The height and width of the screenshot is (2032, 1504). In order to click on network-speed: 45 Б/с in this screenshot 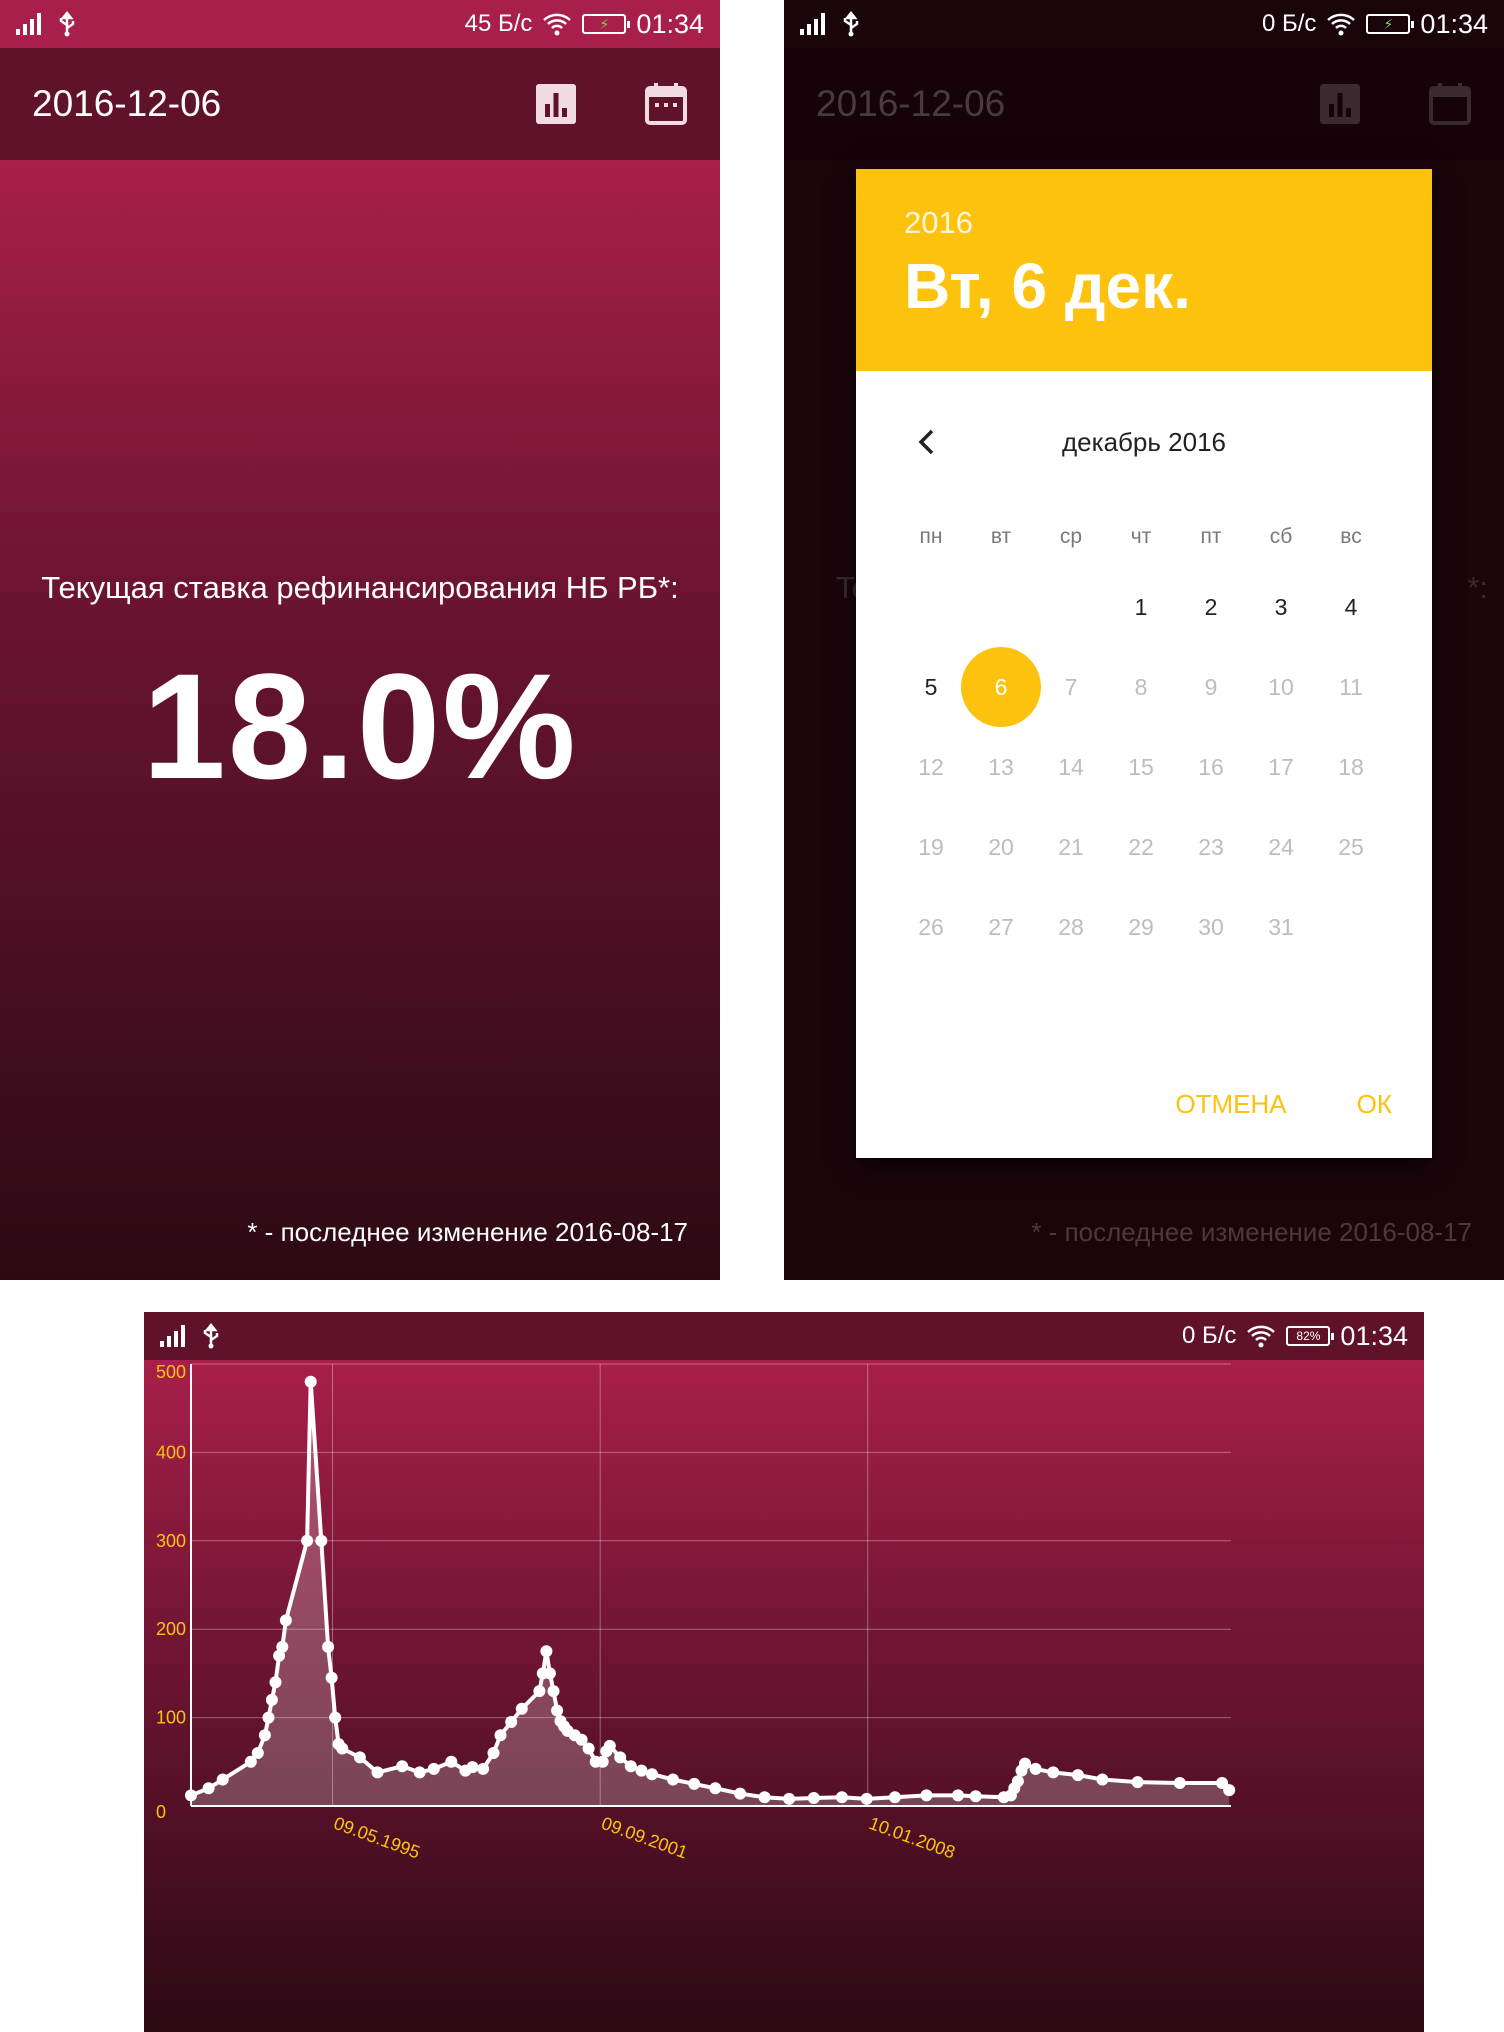, I will do `click(498, 23)`.